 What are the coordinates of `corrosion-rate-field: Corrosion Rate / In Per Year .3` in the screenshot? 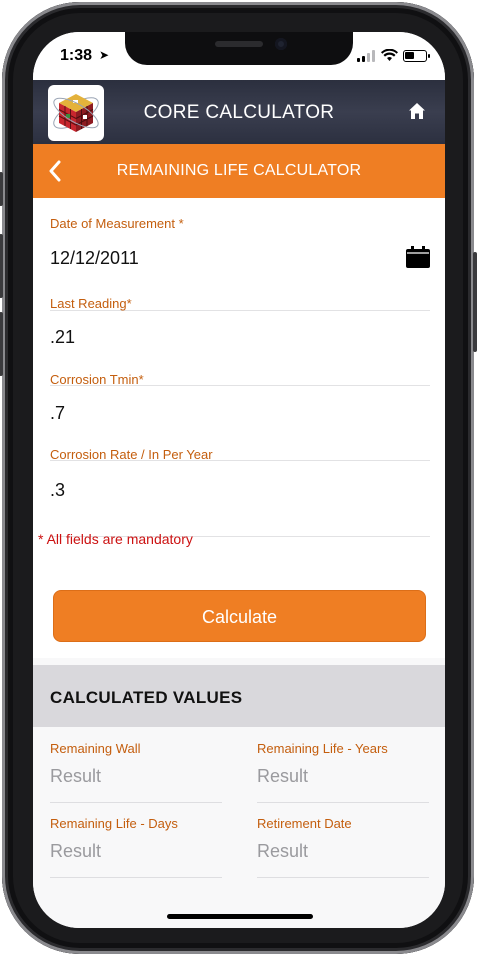 It's located at (240, 492).